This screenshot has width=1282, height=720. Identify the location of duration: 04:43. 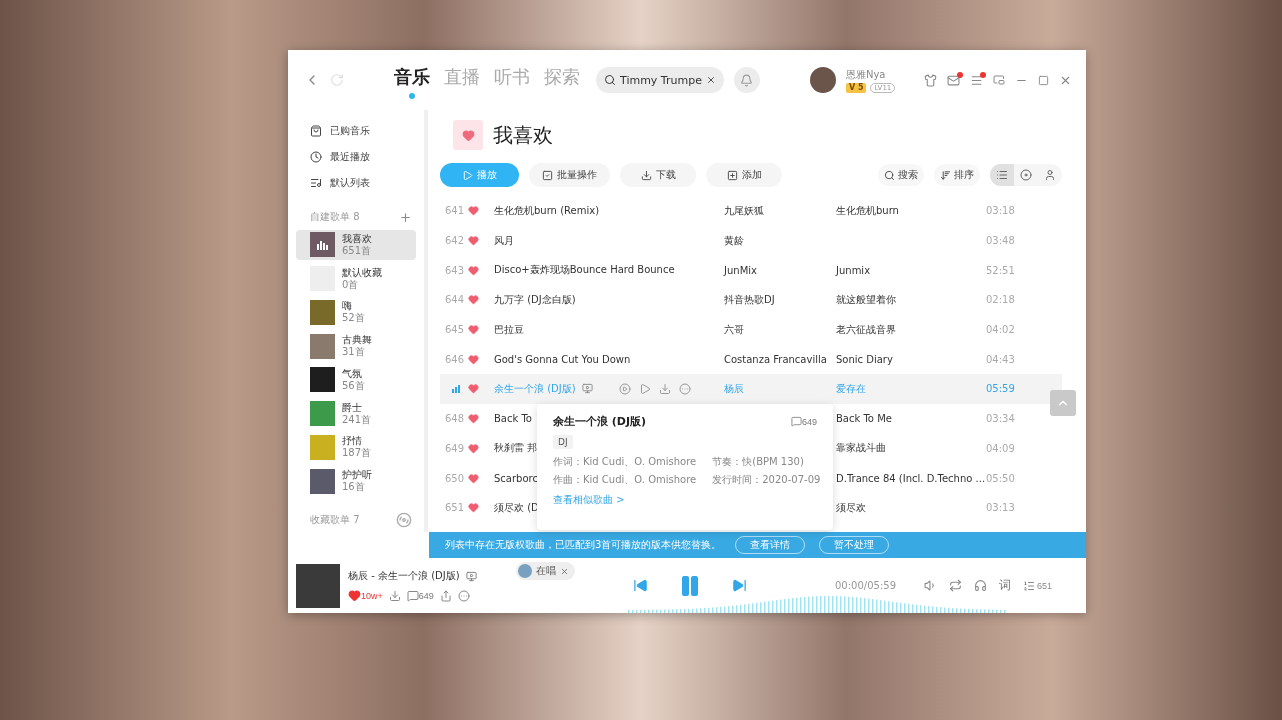
(1001, 359).